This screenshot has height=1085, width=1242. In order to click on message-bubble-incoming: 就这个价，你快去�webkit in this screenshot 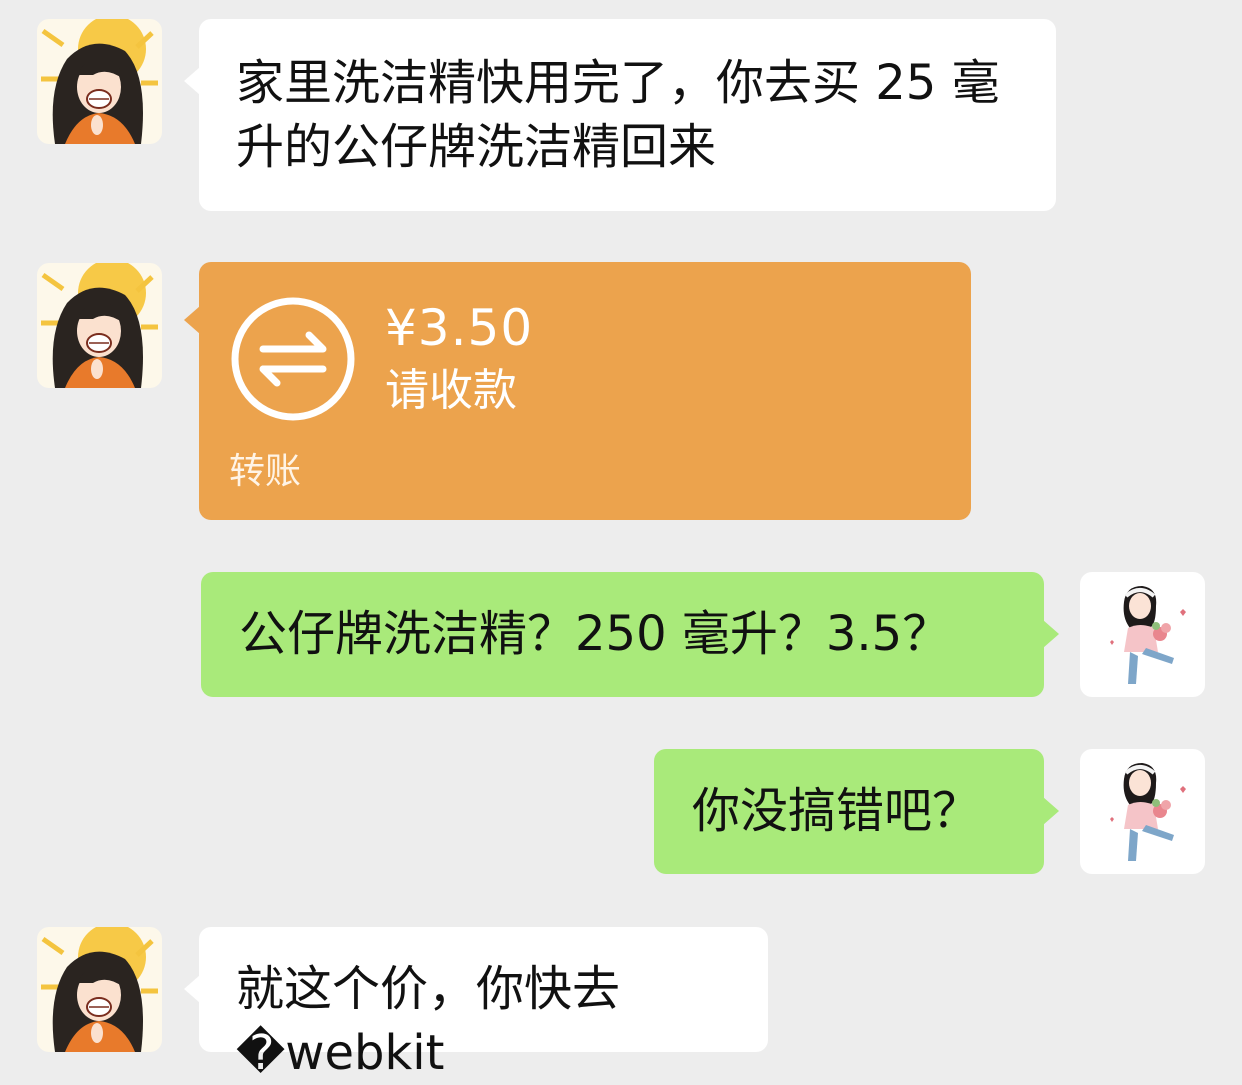, I will do `click(476, 1004)`.